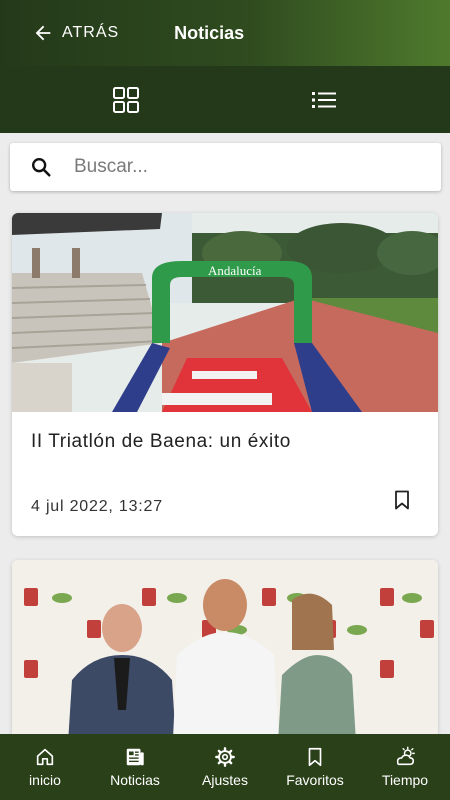 Image resolution: width=450 pixels, height=800 pixels. I want to click on back-button: ATRÁS, so click(75, 33).